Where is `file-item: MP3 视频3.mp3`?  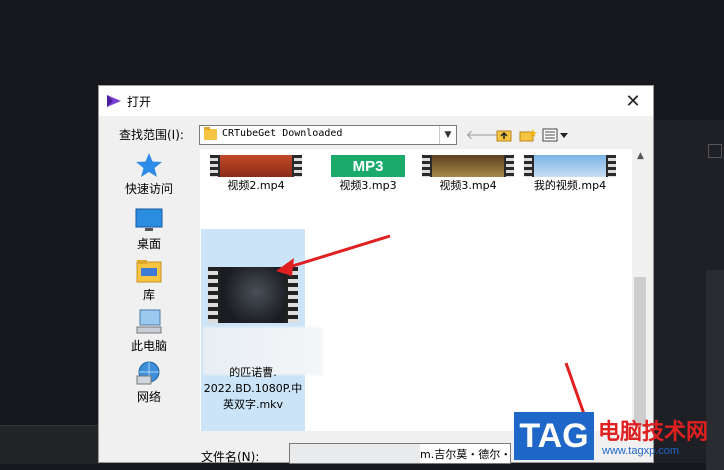 file-item: MP3 视频3.mp3 is located at coordinates (368, 174).